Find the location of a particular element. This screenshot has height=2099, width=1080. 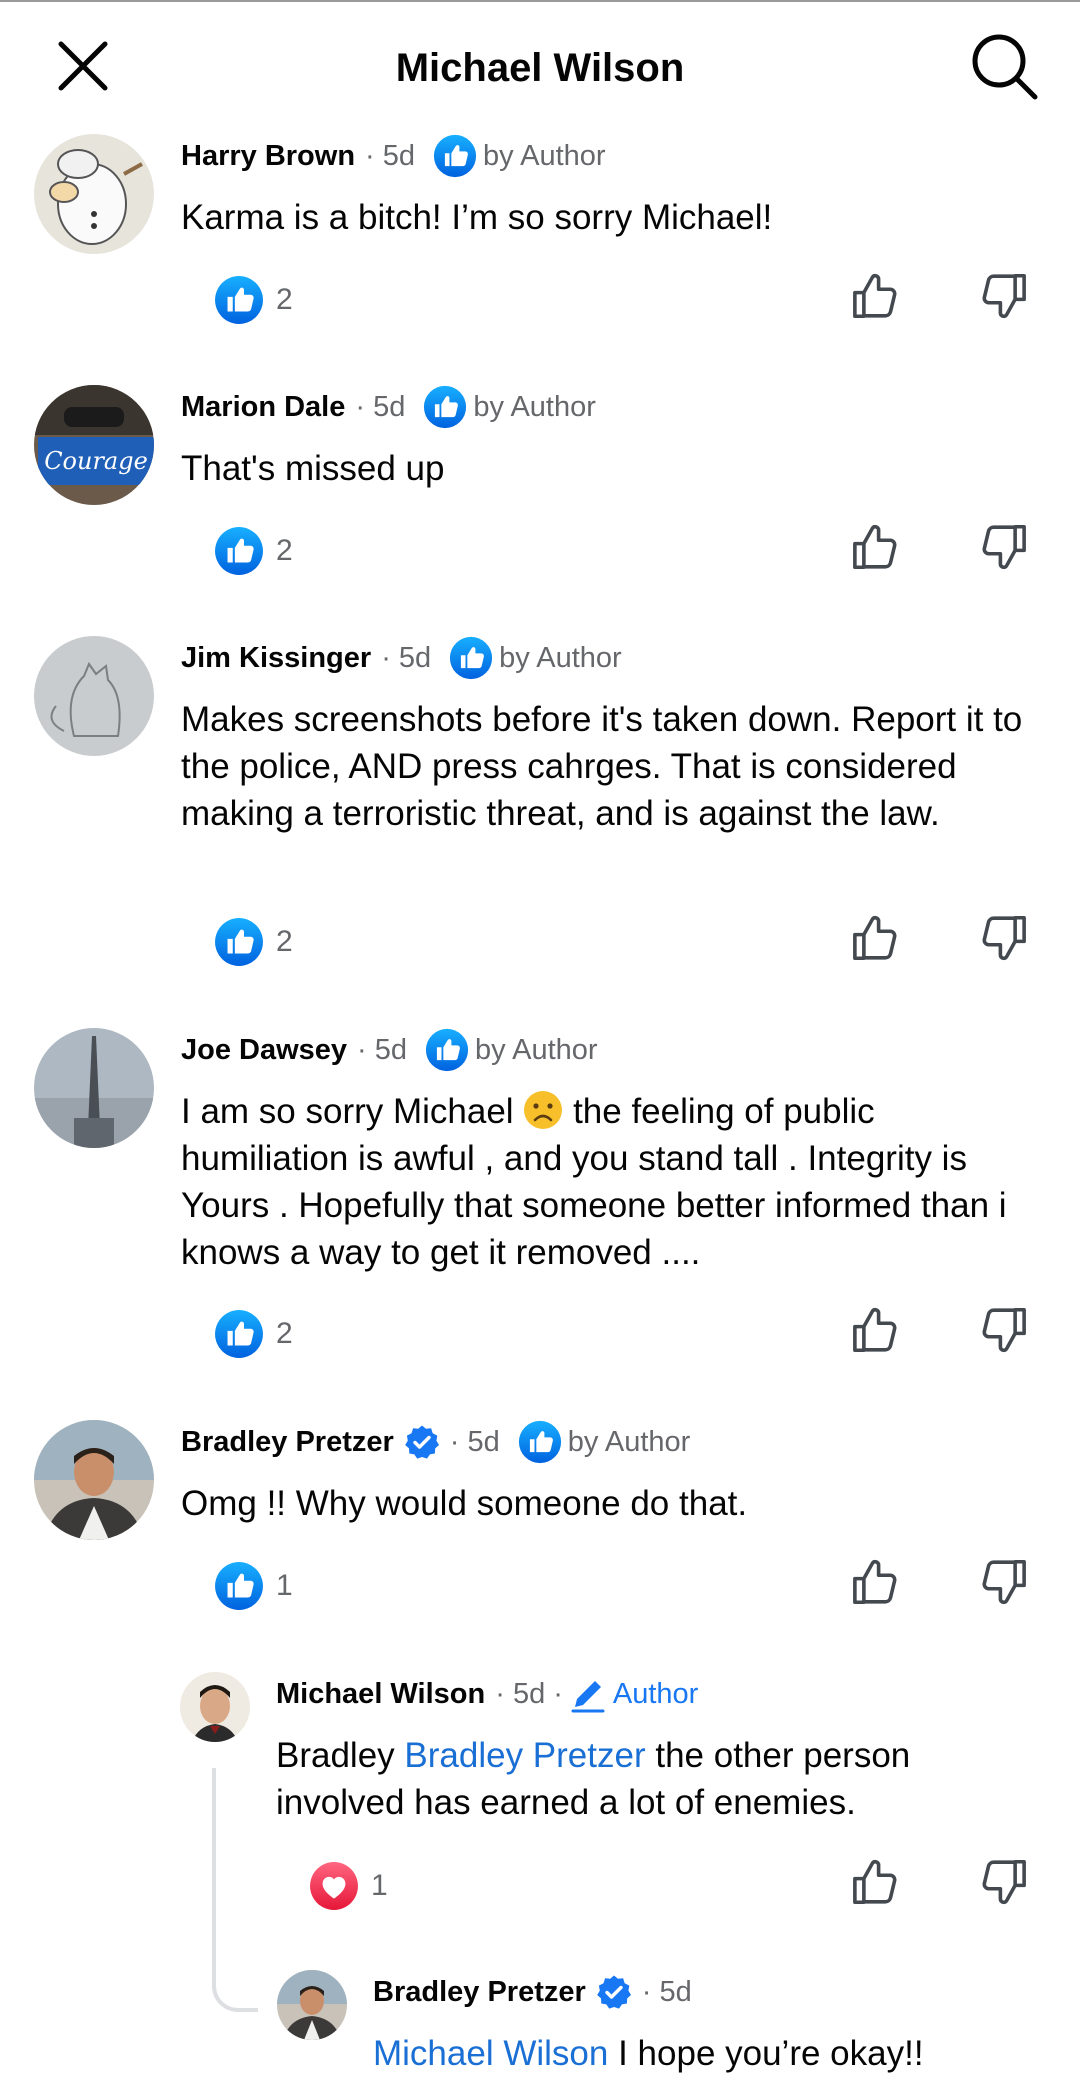

author-tag: Author is located at coordinates (655, 1693).